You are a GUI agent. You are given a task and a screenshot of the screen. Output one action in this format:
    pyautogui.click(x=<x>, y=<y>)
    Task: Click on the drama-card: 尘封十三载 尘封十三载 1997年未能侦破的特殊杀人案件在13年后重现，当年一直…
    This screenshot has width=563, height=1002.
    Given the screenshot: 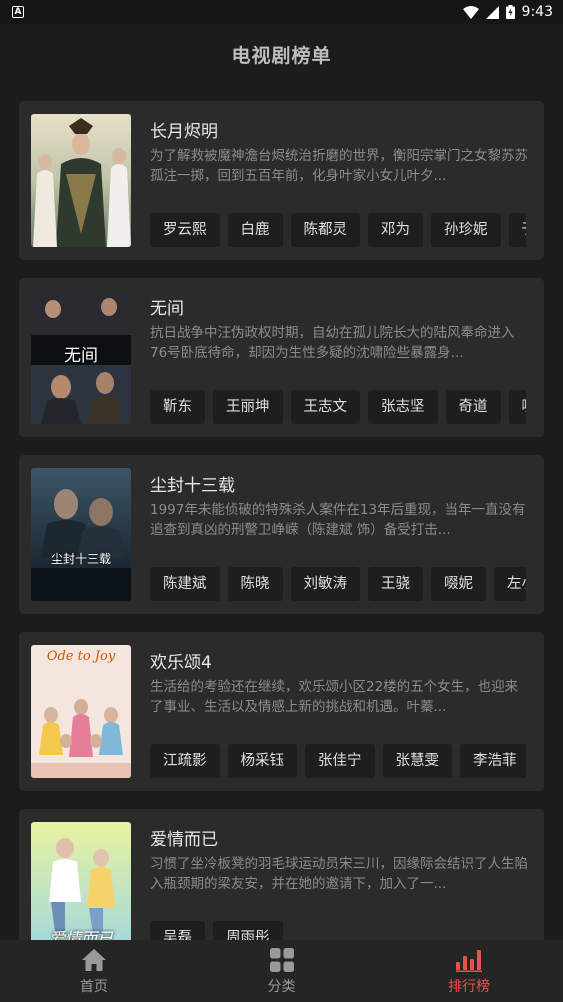 What is the action you would take?
    pyautogui.click(x=281, y=534)
    